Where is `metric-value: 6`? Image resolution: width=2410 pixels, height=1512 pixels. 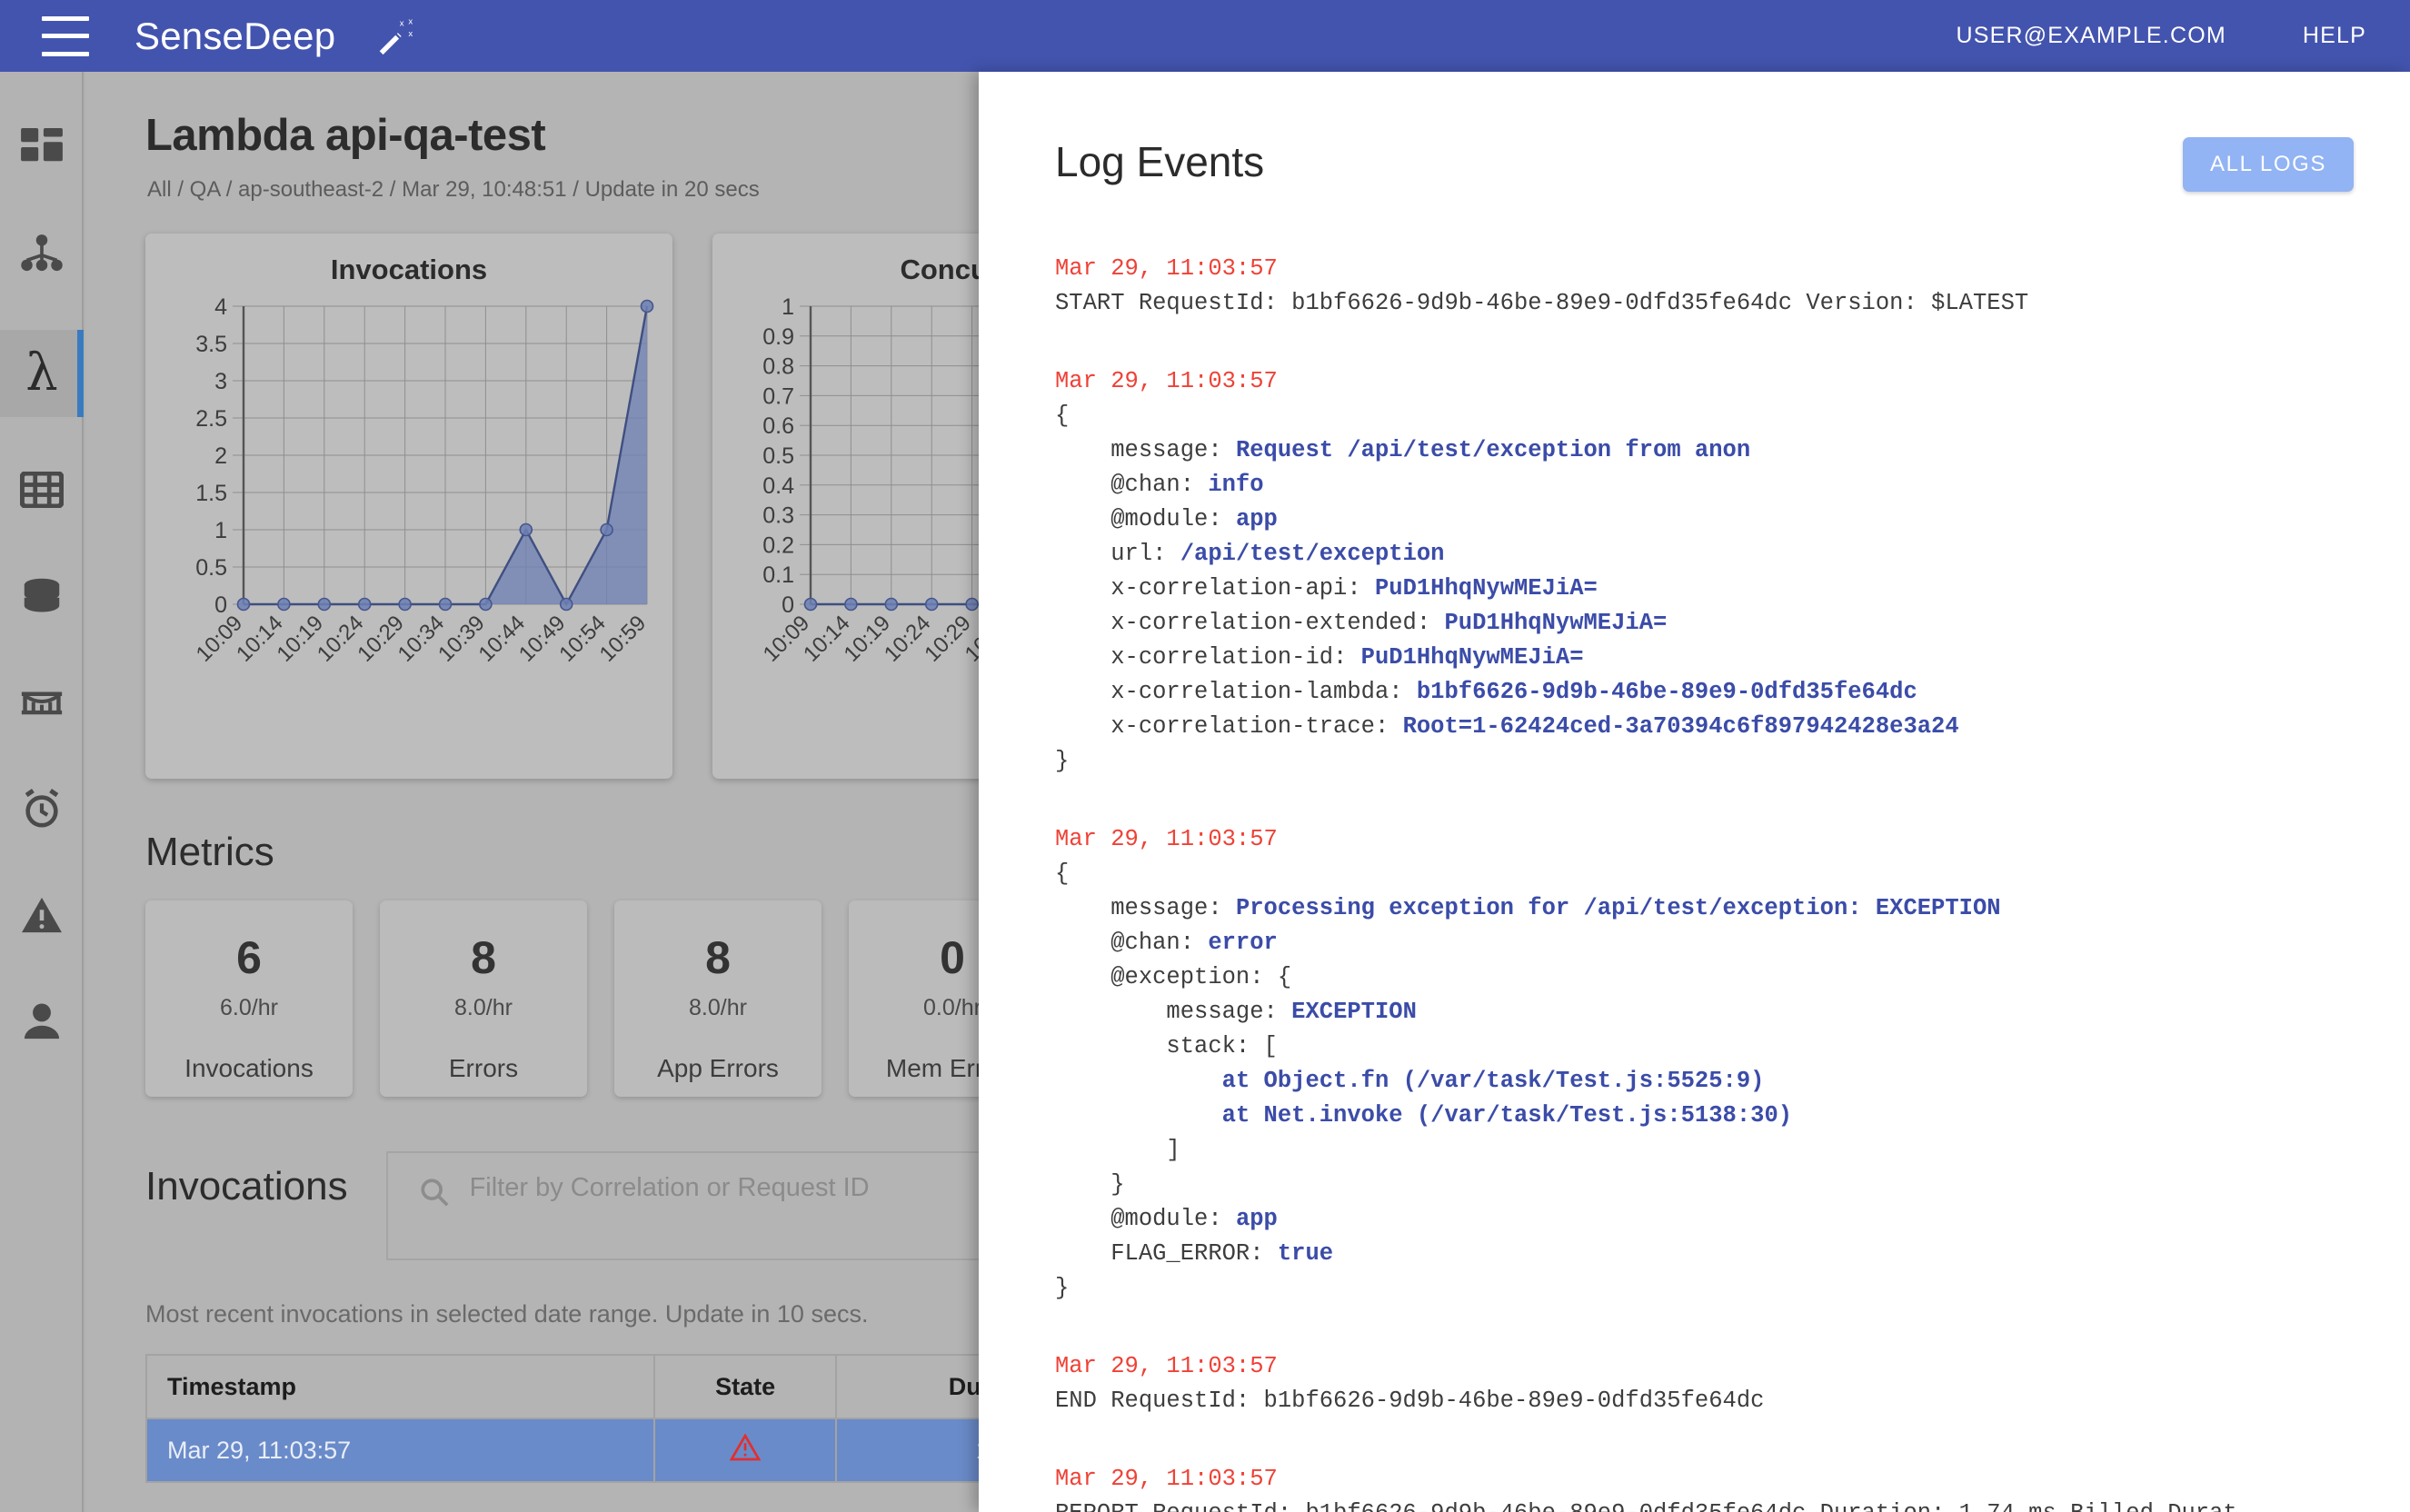 metric-value: 6 is located at coordinates (249, 957).